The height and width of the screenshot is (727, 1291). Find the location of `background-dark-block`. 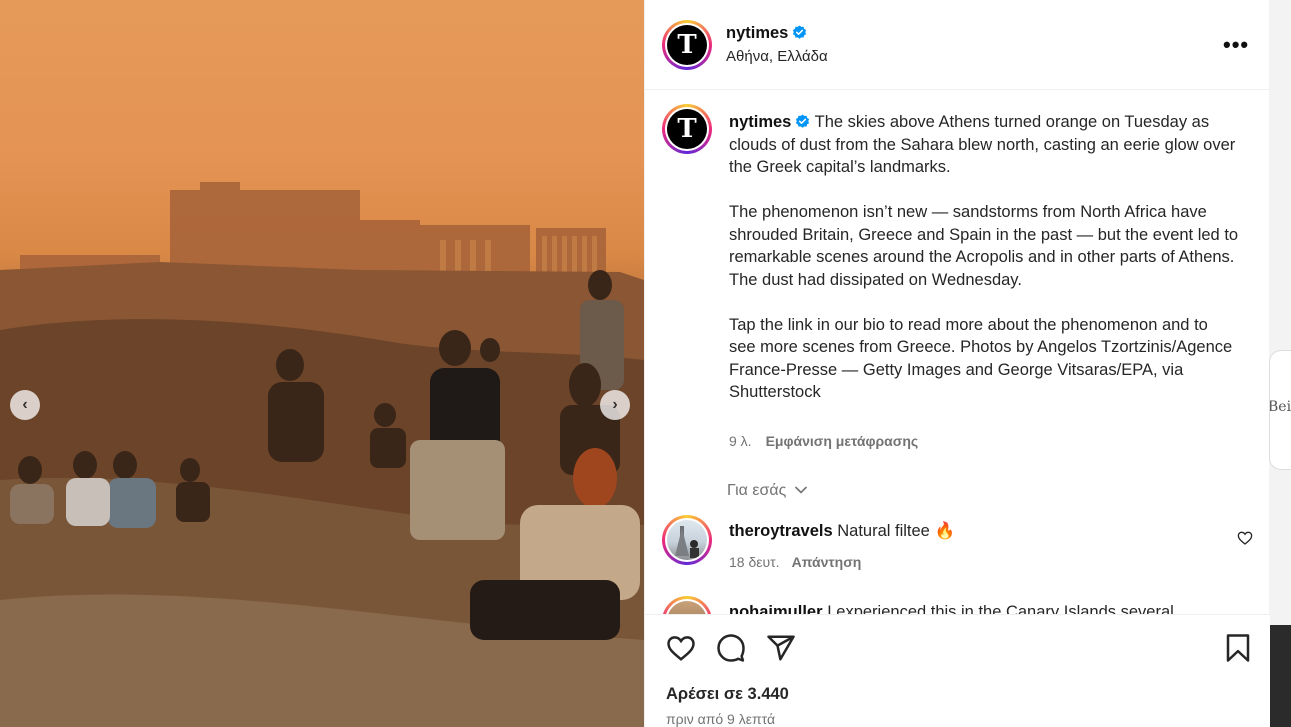

background-dark-block is located at coordinates (1280, 676).